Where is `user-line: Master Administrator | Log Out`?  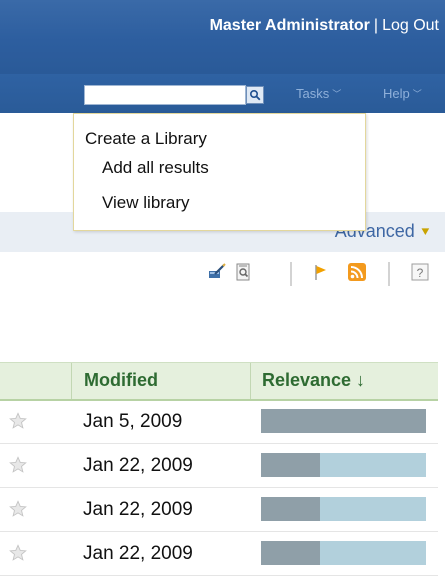 user-line: Master Administrator | Log Out is located at coordinates (324, 26).